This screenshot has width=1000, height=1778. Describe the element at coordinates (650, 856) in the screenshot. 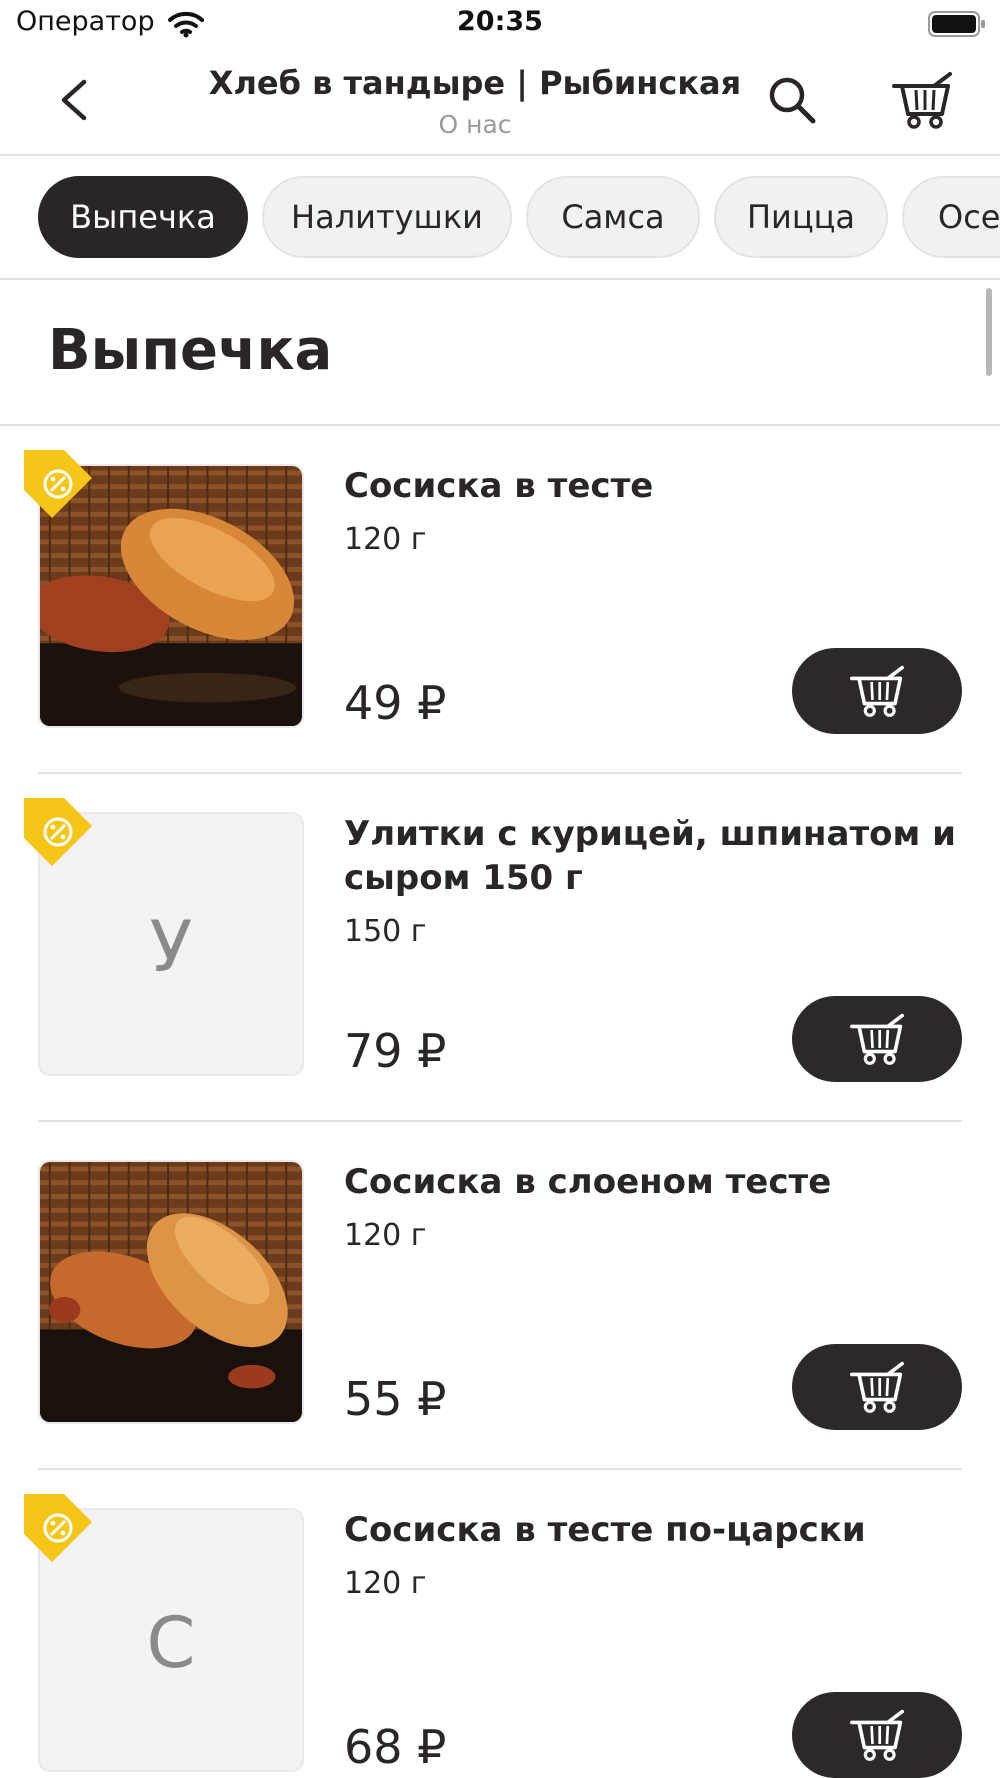

I see `product-name: Улитки с курицей, шпинатом и сыром 150 г` at that location.